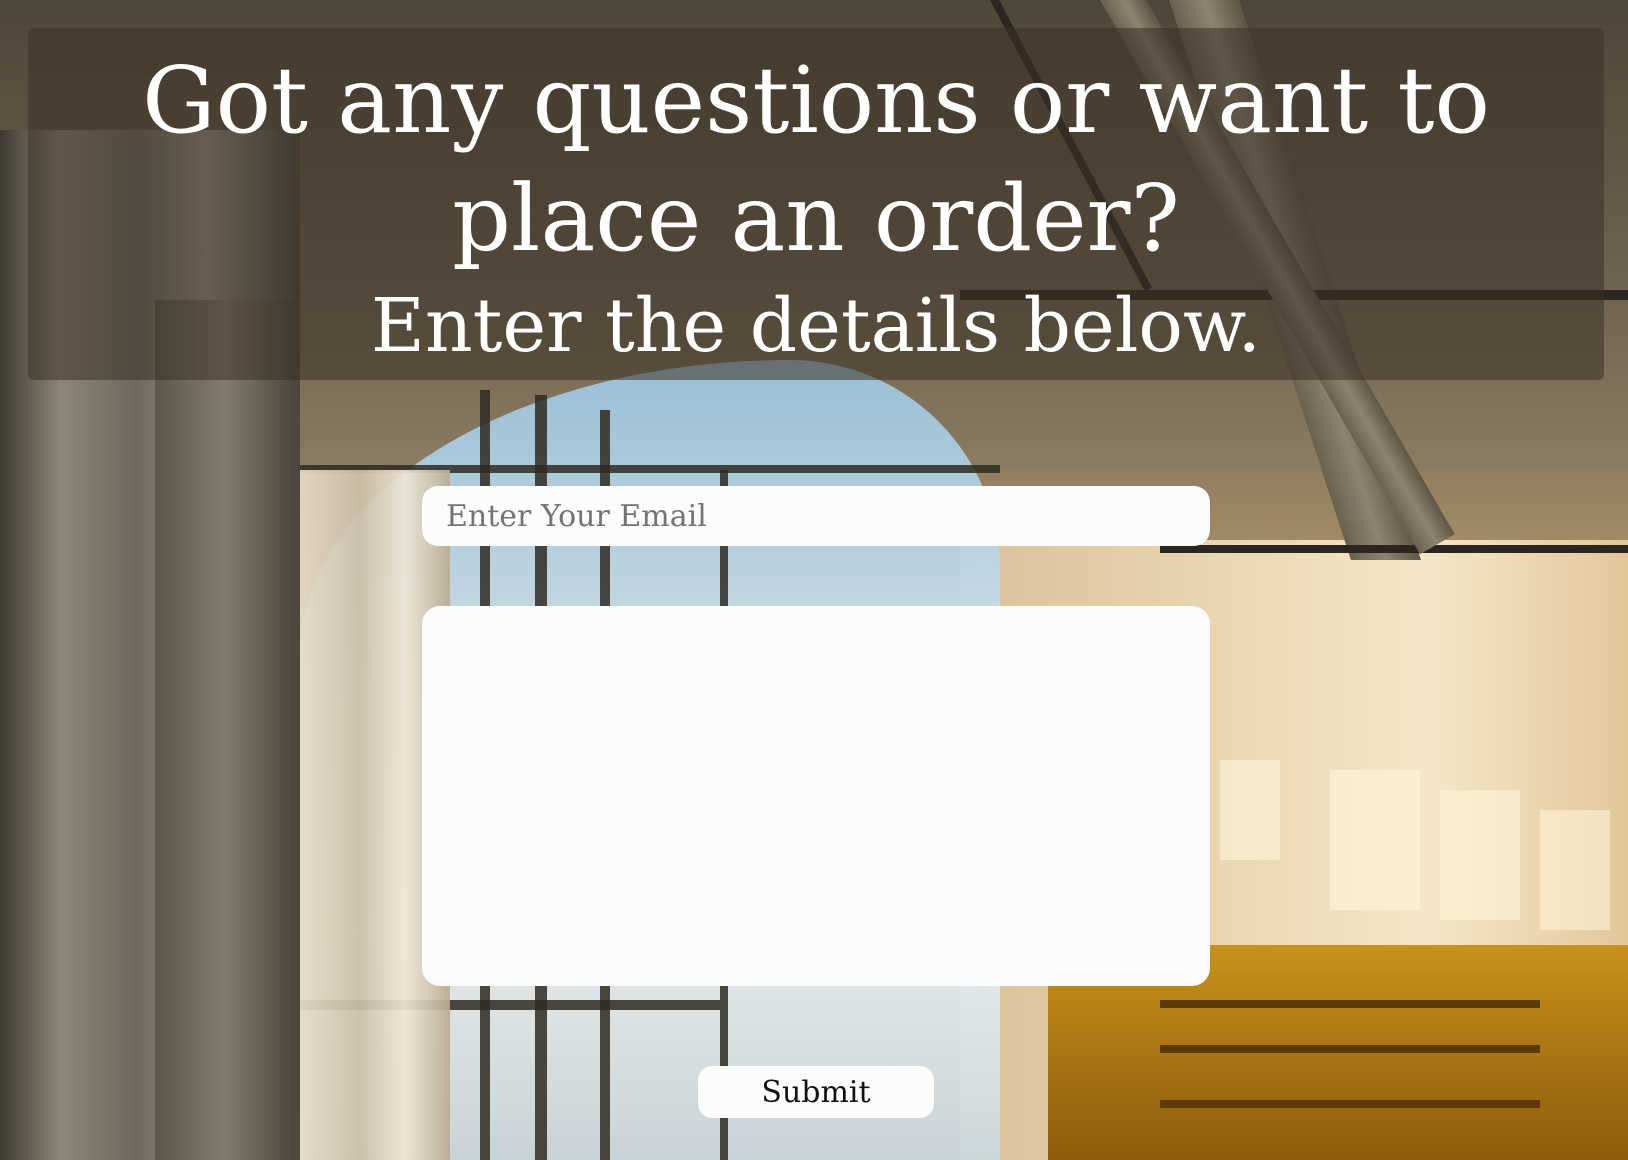 This screenshot has height=1160, width=1628. I want to click on email-field, so click(816, 516).